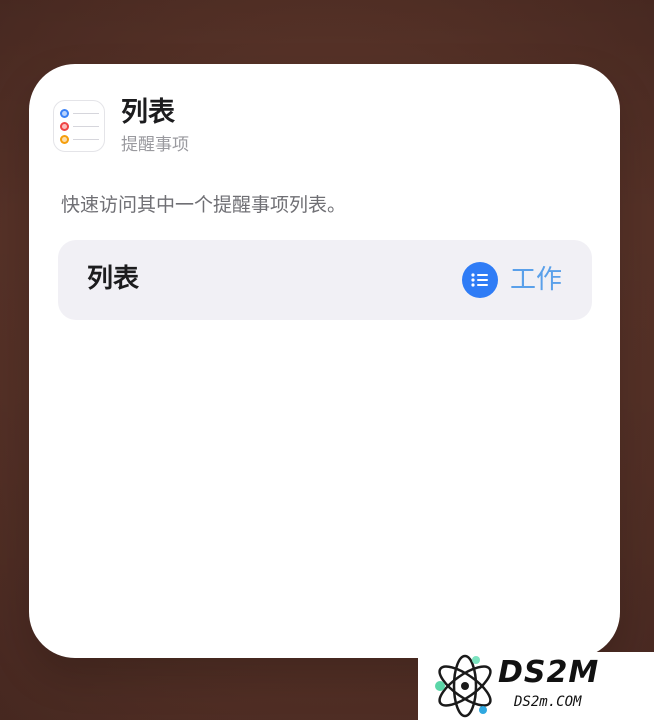 The height and width of the screenshot is (720, 654). Describe the element at coordinates (64, 113) in the screenshot. I see `blue-dot-icon` at that location.